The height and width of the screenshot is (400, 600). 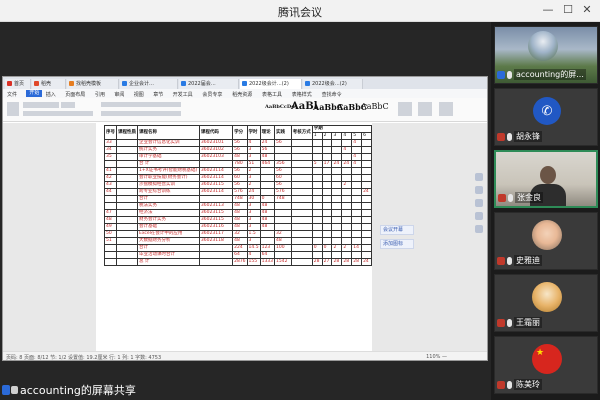 I want to click on menu-item: 引用, so click(x=100, y=94).